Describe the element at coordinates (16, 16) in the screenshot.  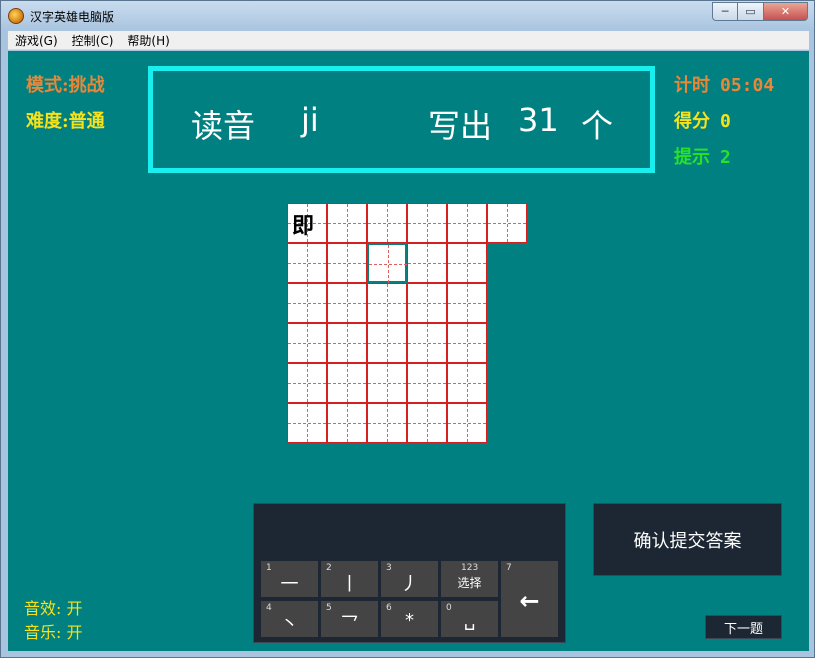
I see `app-logo-icon` at that location.